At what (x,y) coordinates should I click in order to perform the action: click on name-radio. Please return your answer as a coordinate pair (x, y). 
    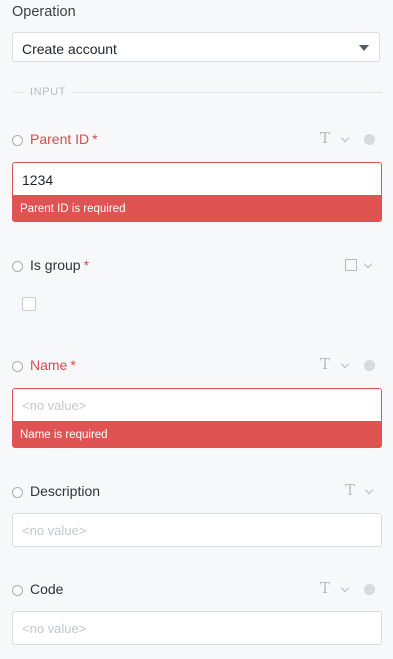
    Looking at the image, I should click on (17, 366).